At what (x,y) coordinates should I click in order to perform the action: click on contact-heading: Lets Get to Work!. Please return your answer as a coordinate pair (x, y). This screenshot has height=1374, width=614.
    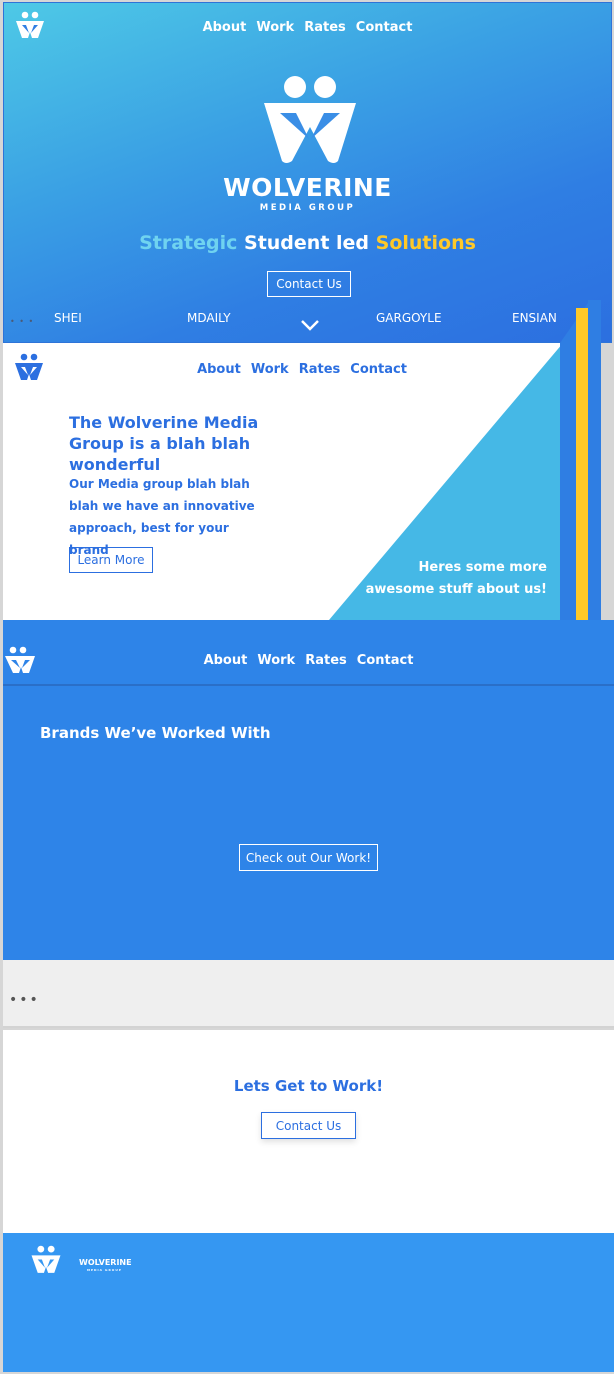
    Looking at the image, I should click on (308, 1086).